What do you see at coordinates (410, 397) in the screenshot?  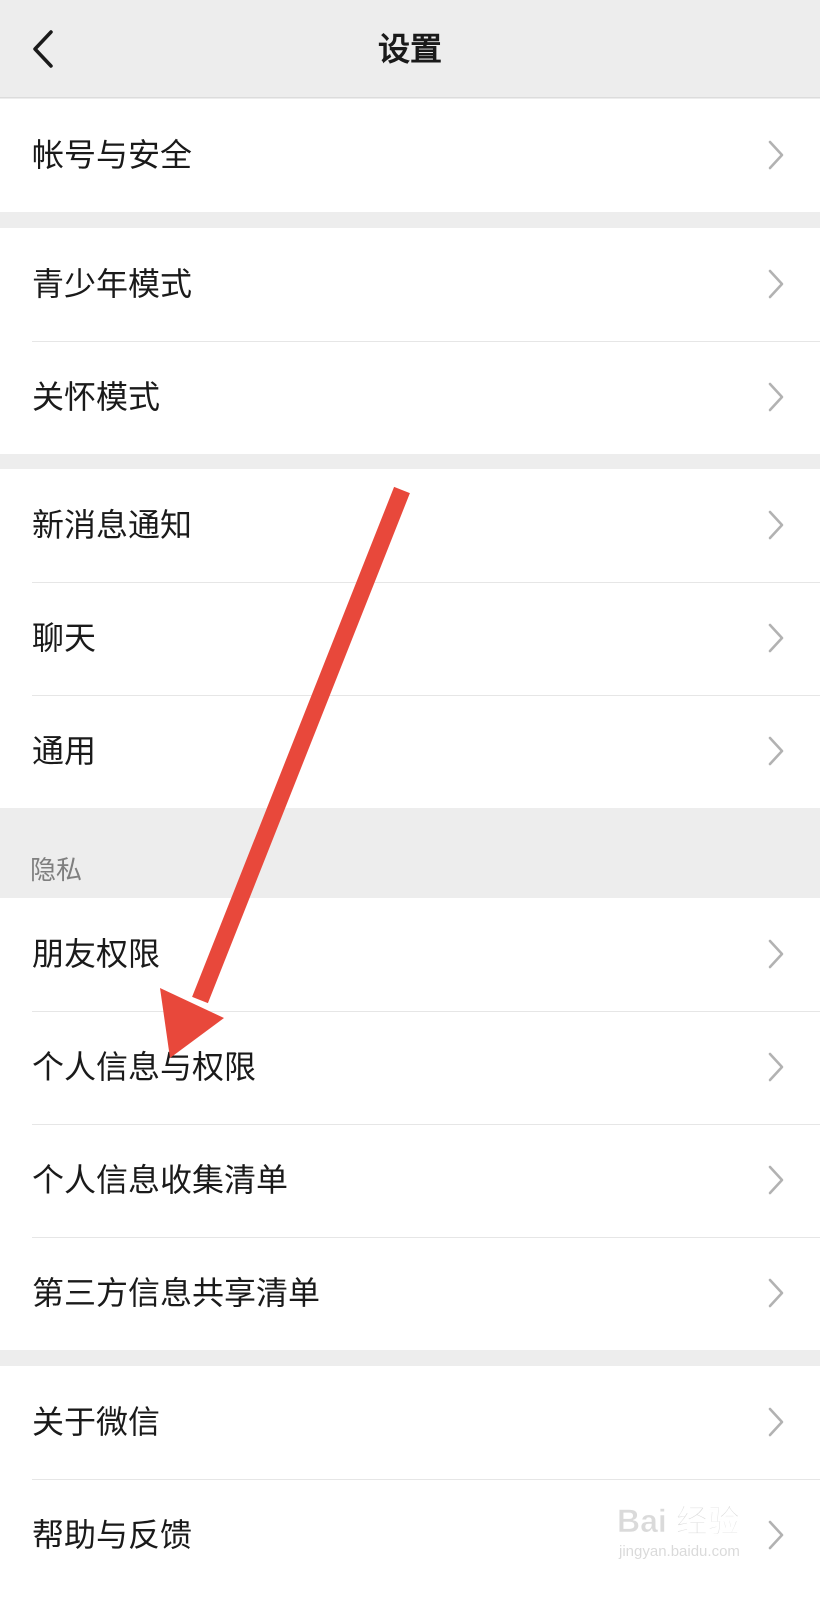 I see `settings-item-care-mode: 关怀模式` at bounding box center [410, 397].